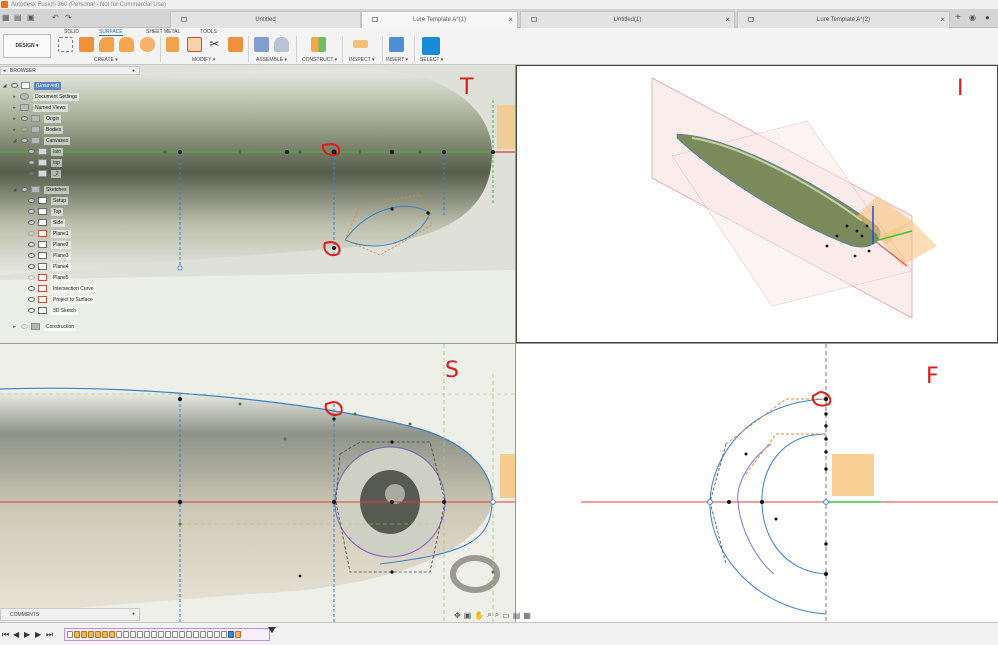 The height and width of the screenshot is (645, 998). I want to click on browser-item-sketch-setup: Setup, so click(46, 200).